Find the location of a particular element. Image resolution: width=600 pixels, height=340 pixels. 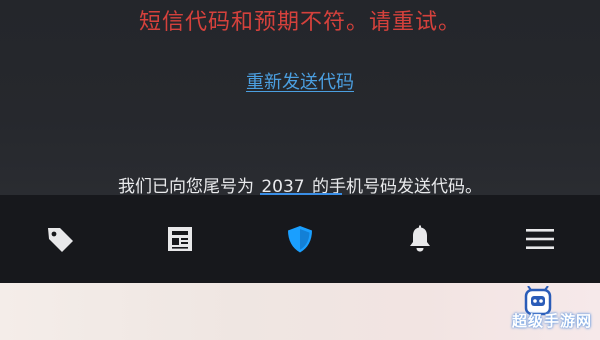

tab-menu is located at coordinates (540, 239).